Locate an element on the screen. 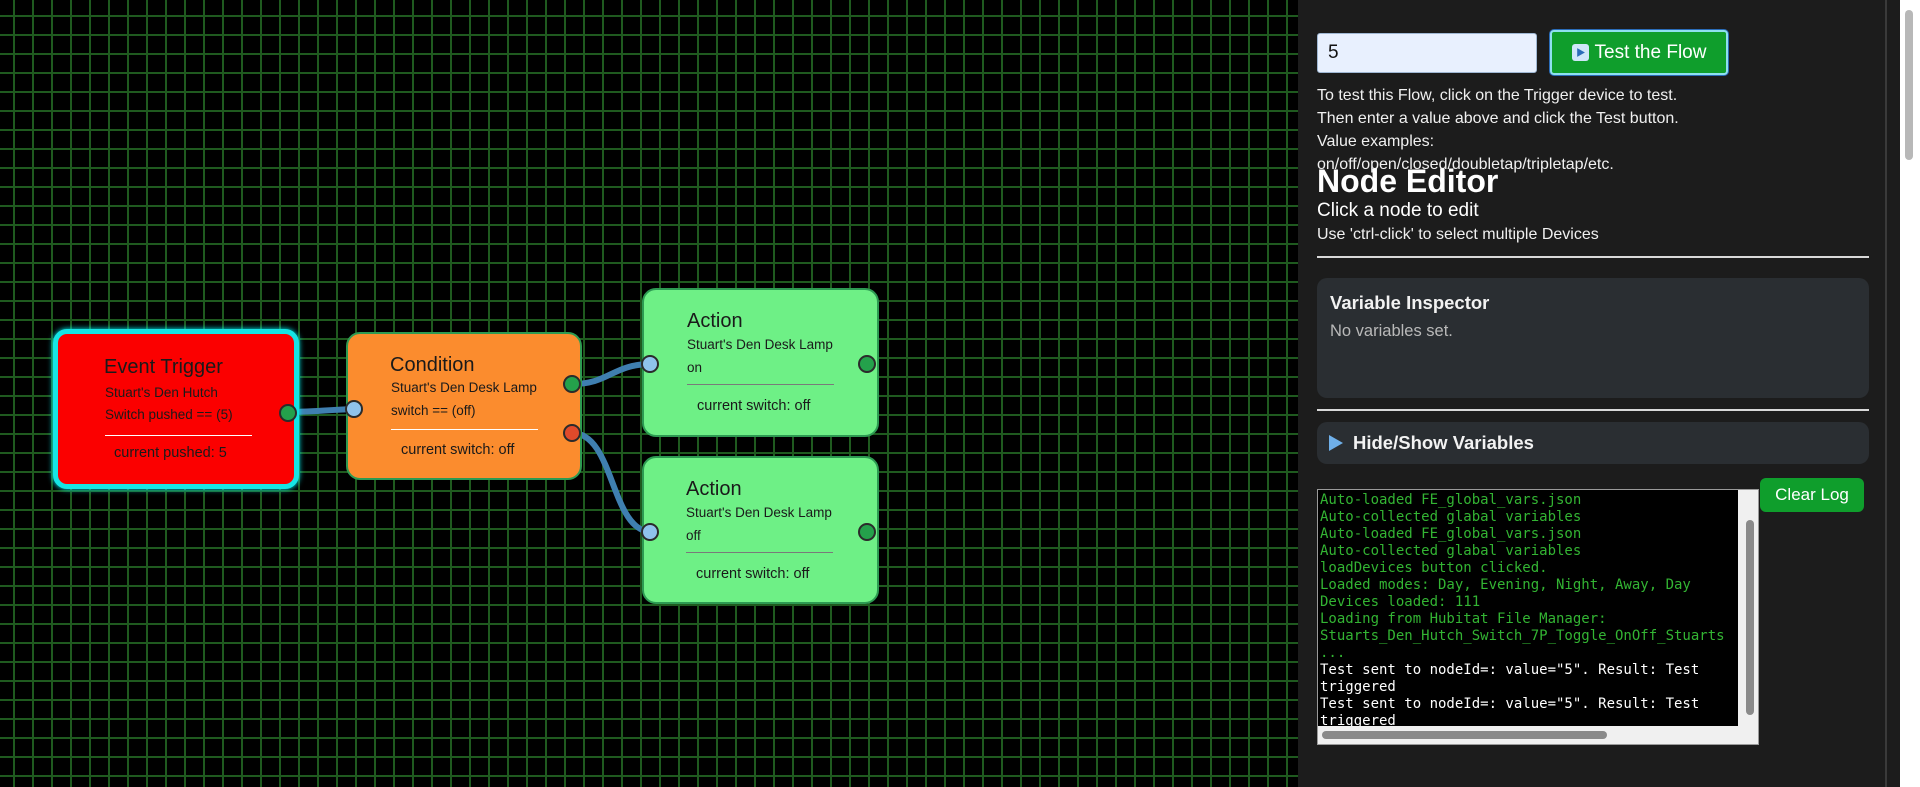  variable-inspector-empty: No variables set. is located at coordinates (1391, 331).